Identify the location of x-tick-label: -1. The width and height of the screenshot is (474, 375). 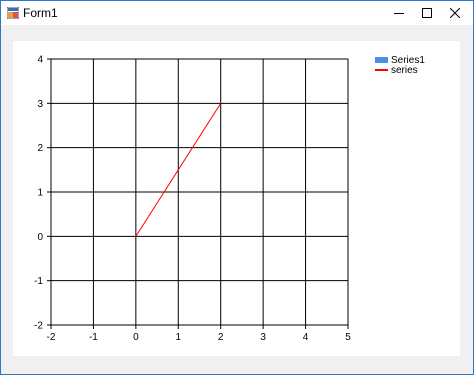
(93, 337).